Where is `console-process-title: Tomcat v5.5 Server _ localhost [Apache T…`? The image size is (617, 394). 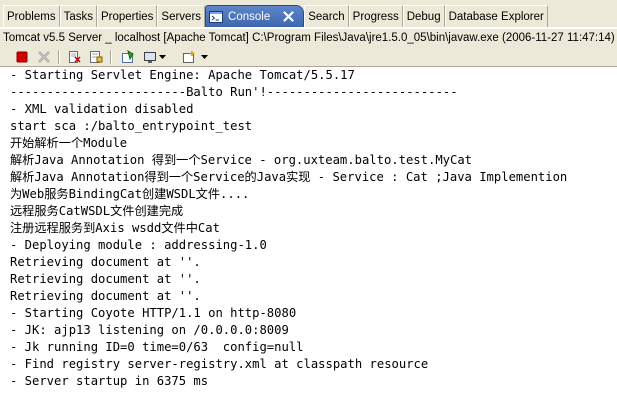 console-process-title: Tomcat v5.5 Server _ localhost [Apache T… is located at coordinates (308, 38).